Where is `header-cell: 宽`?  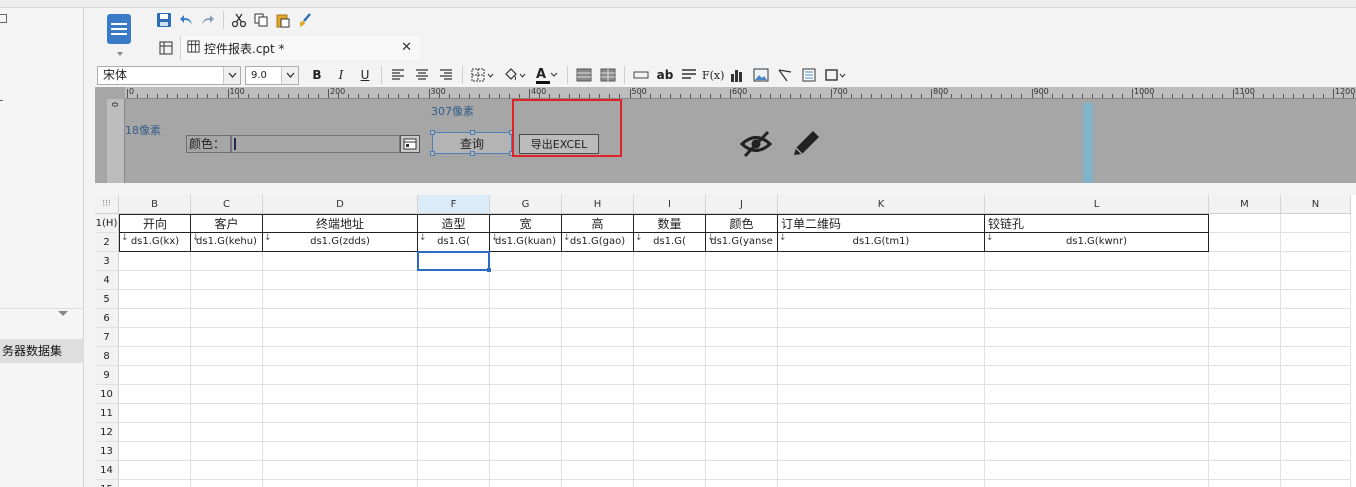 header-cell: 宽 is located at coordinates (526, 223).